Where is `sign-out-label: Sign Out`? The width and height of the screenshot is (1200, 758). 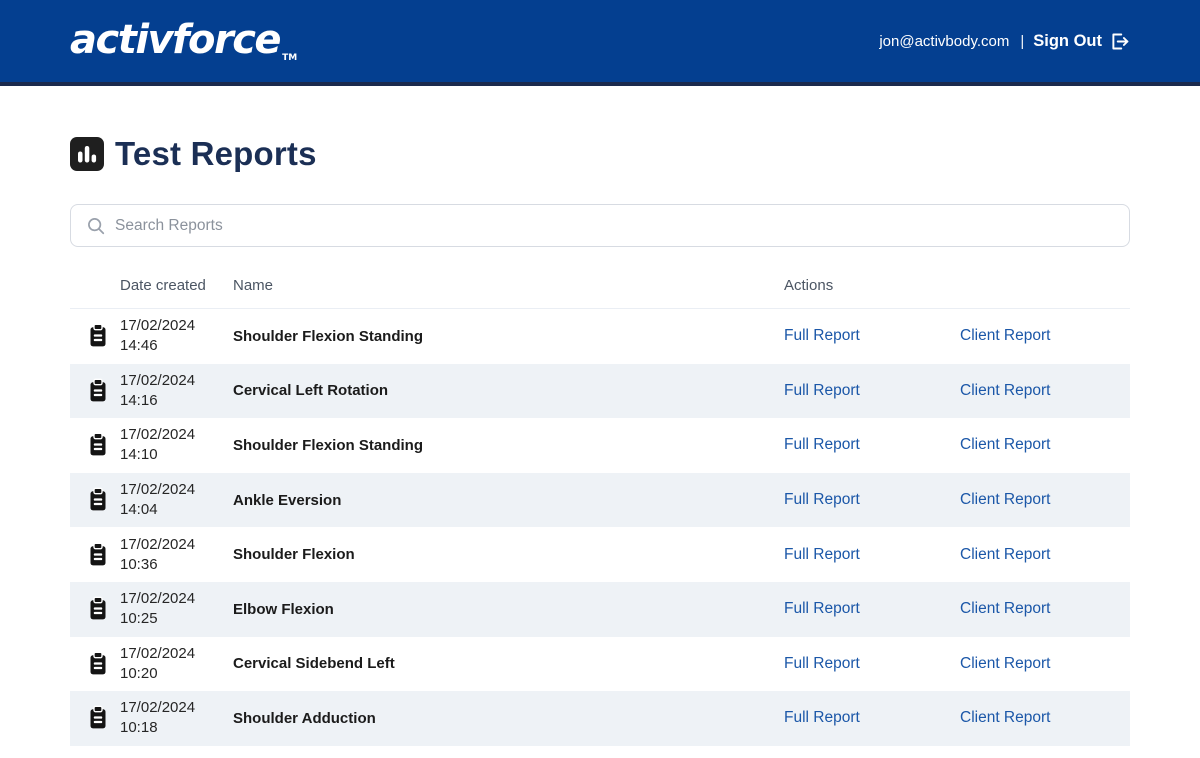 sign-out-label: Sign Out is located at coordinates (1067, 40).